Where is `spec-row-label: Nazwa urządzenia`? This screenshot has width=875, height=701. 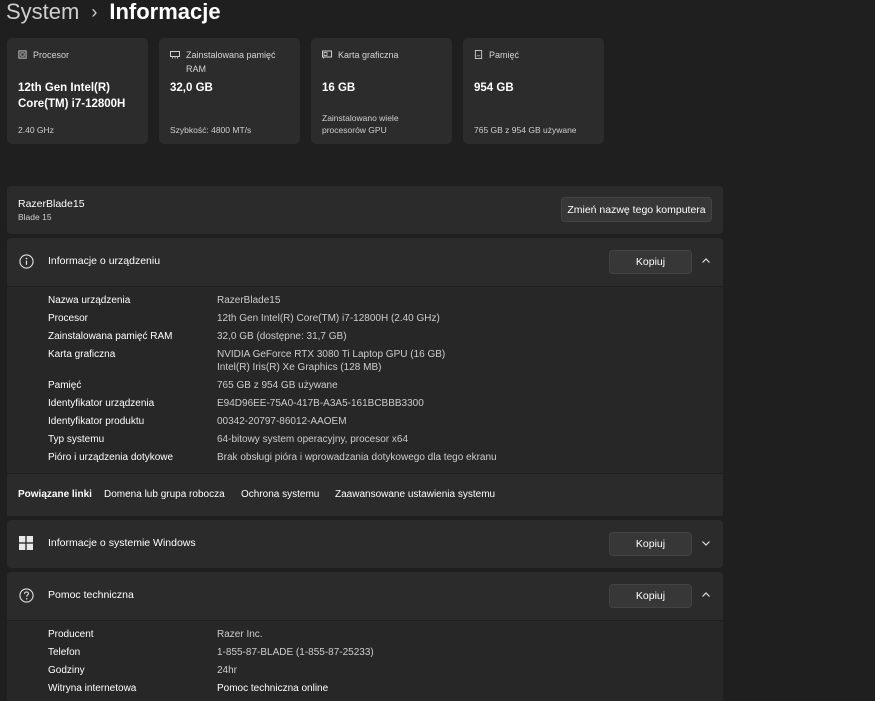
spec-row-label: Nazwa urządzenia is located at coordinates (89, 300).